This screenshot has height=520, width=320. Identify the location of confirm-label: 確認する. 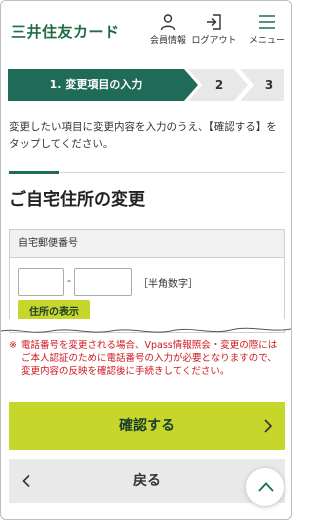
(147, 426).